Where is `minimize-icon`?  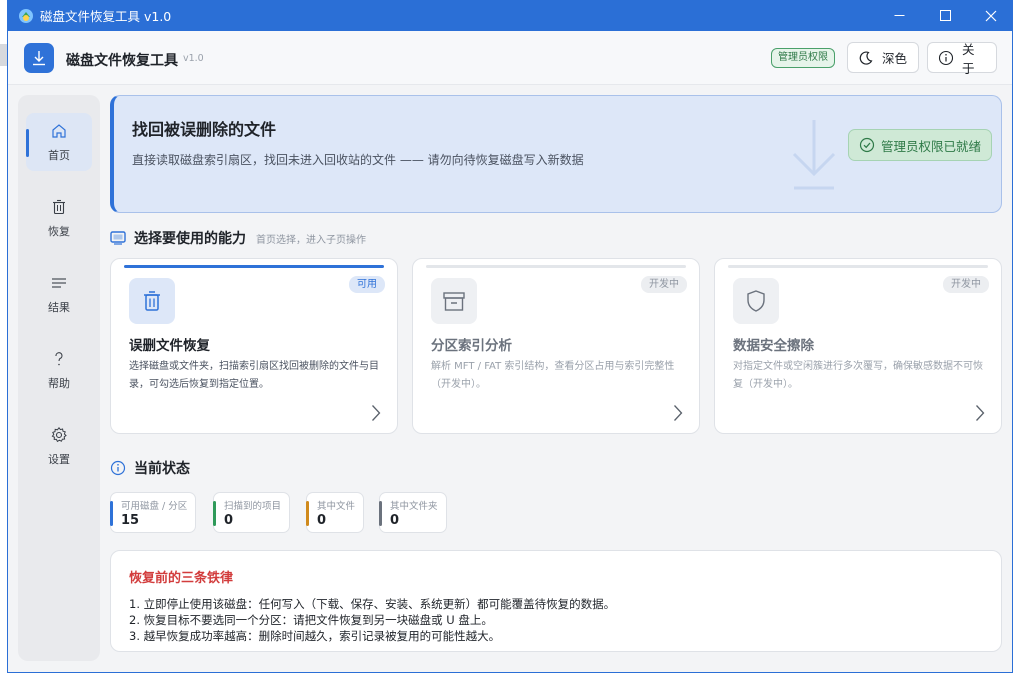 minimize-icon is located at coordinates (899, 15).